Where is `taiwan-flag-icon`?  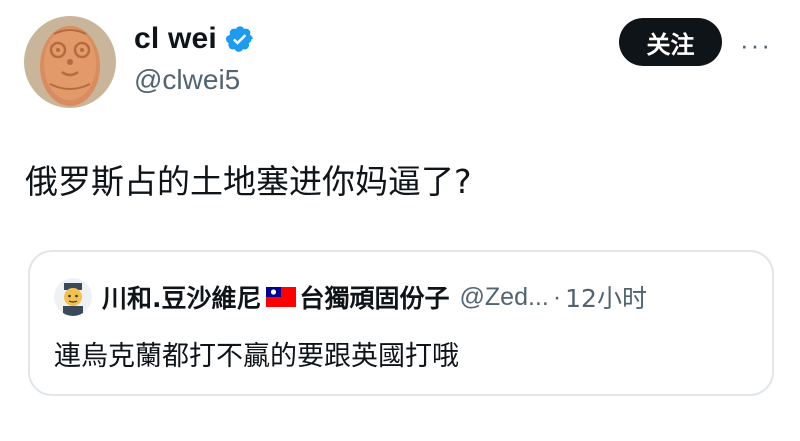 taiwan-flag-icon is located at coordinates (280, 297).